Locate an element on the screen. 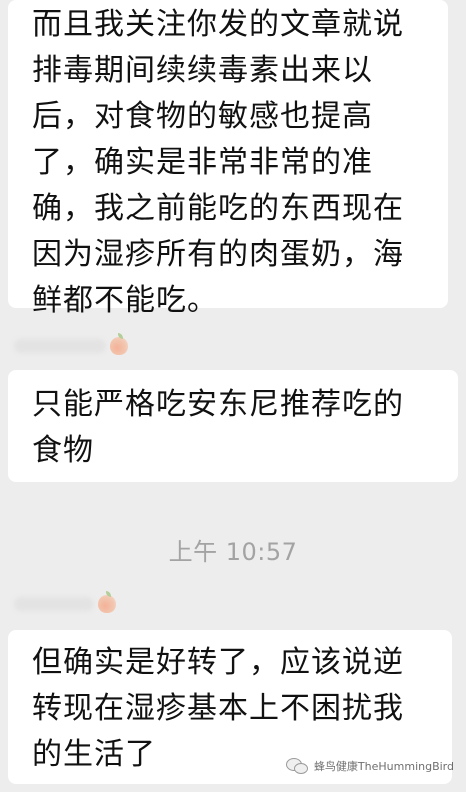 This screenshot has height=792, width=466. message-timestamp: 上午 10:57 is located at coordinates (233, 552).